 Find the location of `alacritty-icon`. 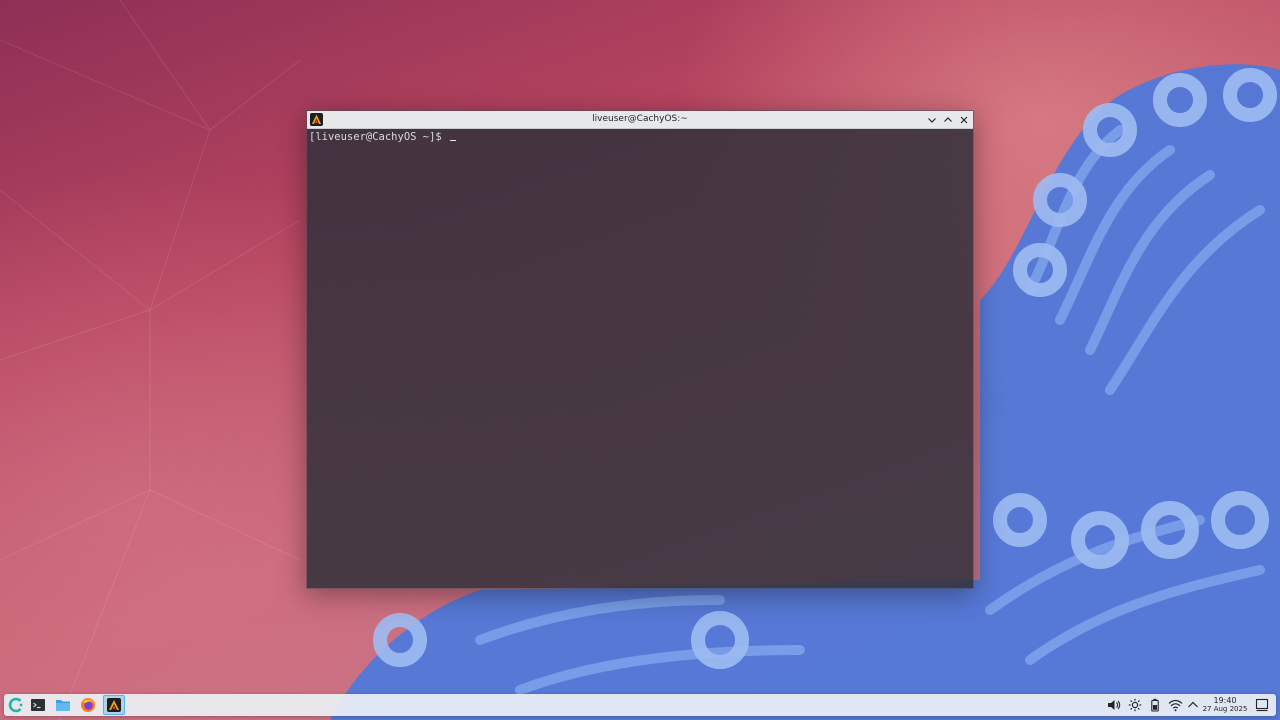

alacritty-icon is located at coordinates (114, 705).